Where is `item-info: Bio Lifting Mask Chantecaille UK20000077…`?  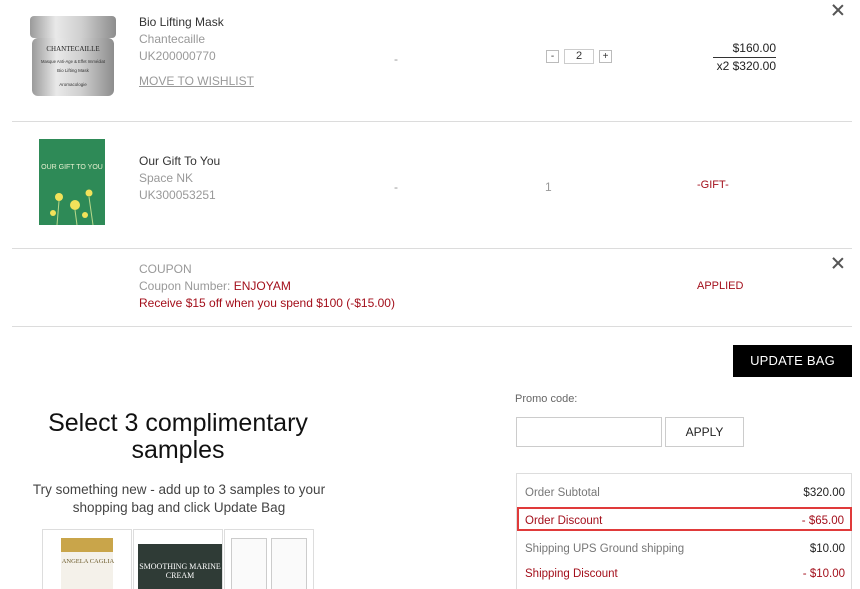
item-info: Bio Lifting Mask Chantecaille UK20000077… is located at coordinates (196, 52).